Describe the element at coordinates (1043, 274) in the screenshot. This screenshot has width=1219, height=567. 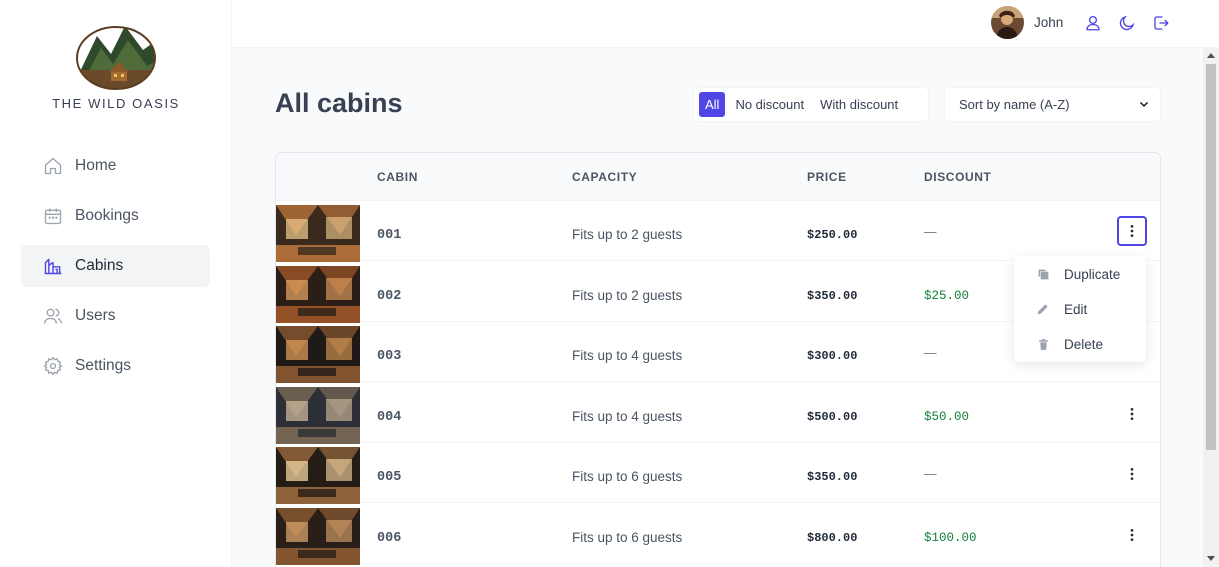
I see `duplicate-icon` at that location.